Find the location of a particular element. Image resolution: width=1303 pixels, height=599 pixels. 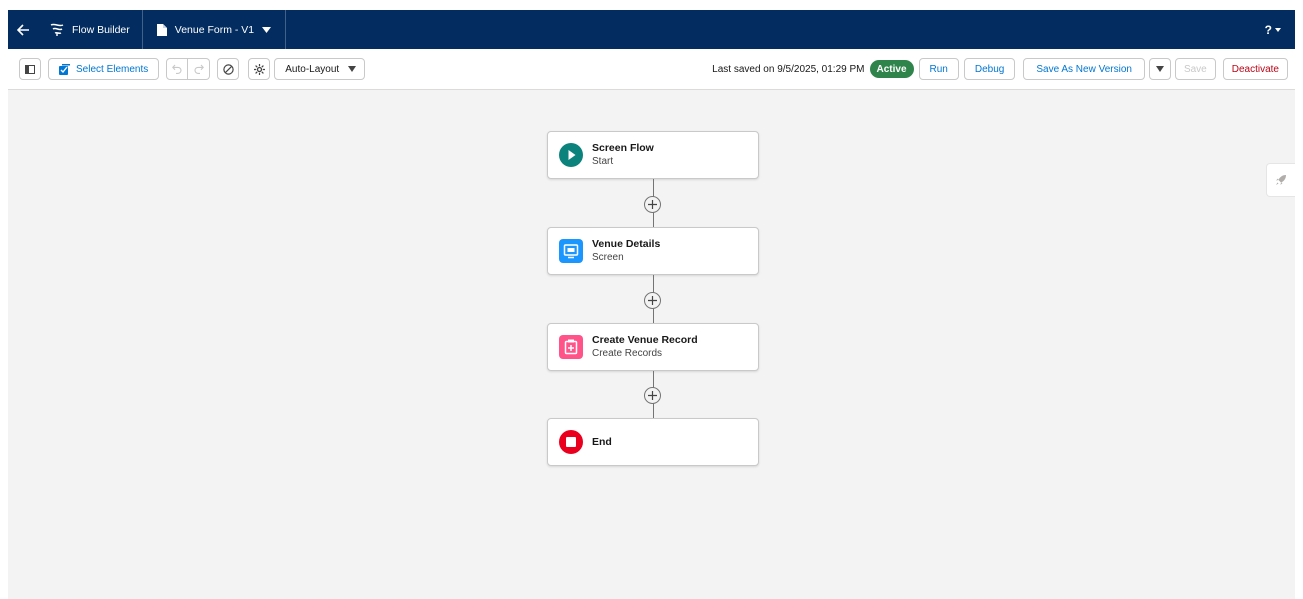

last-saved-text: Last saved on 9/5/2025, 01:29 PM is located at coordinates (788, 69).